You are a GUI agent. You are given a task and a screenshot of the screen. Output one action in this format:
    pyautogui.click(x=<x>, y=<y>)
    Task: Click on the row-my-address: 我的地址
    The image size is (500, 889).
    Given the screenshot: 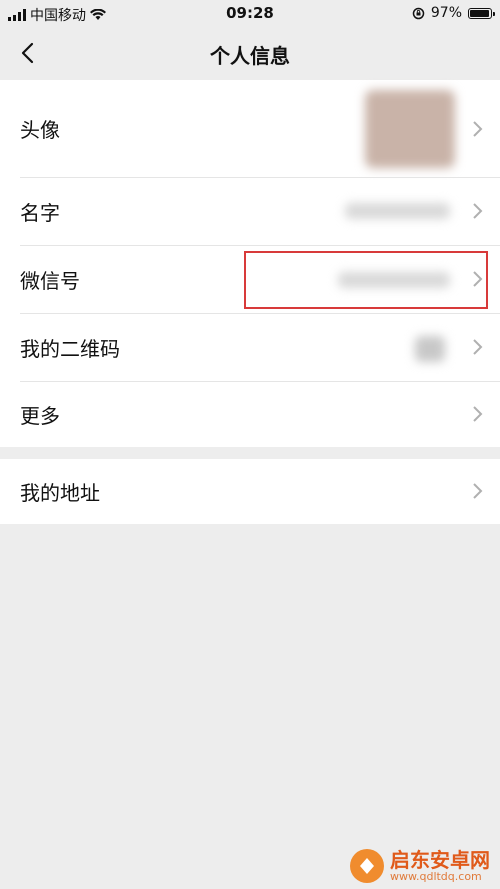 What is the action you would take?
    pyautogui.click(x=250, y=491)
    